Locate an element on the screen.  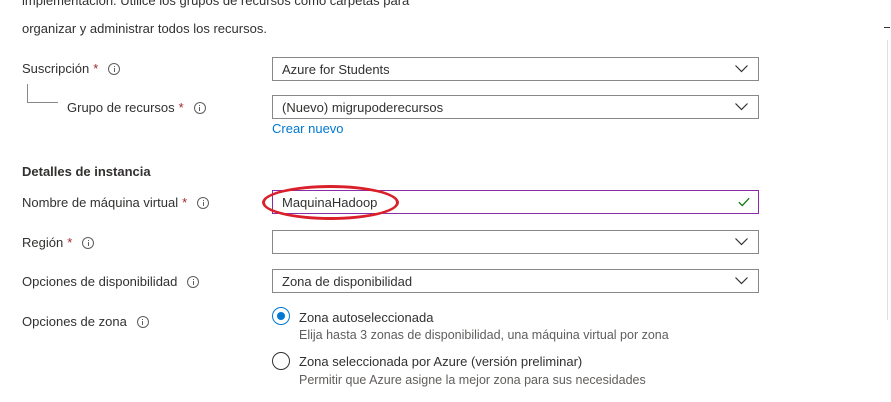
region-label-group: Región * is located at coordinates (58, 242).